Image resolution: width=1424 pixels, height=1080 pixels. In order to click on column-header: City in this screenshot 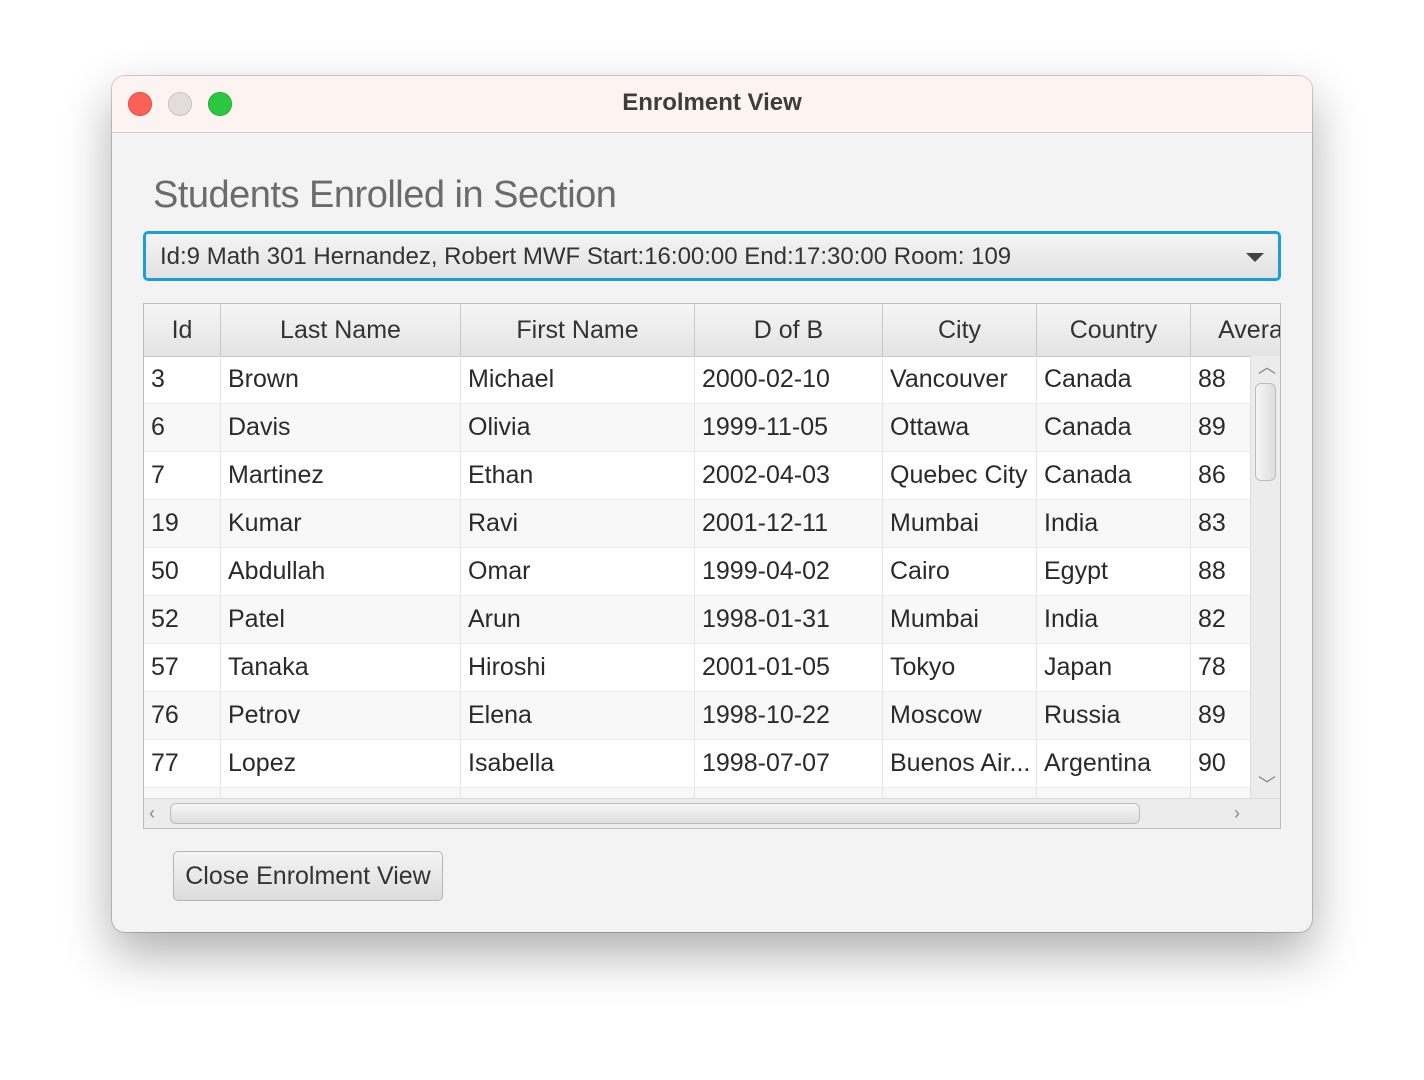, I will do `click(960, 330)`.